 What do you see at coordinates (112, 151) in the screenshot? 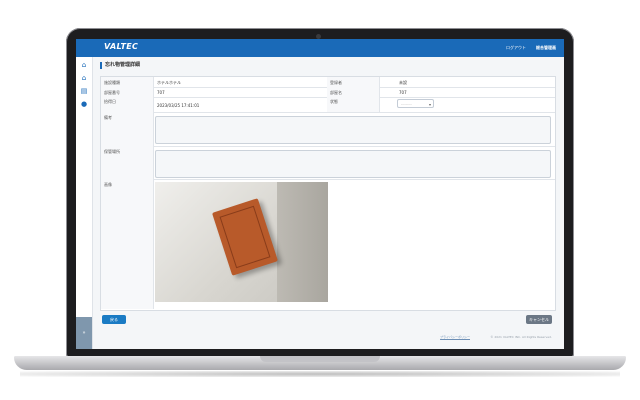
I see `storage-label: 保管場所` at bounding box center [112, 151].